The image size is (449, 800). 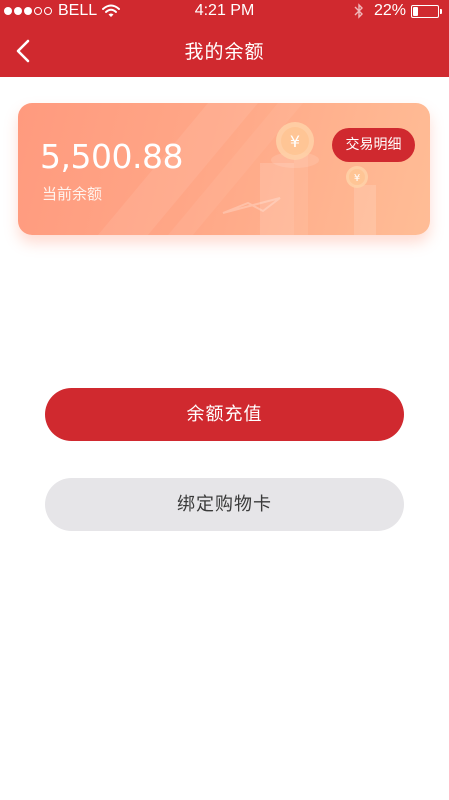 What do you see at coordinates (72, 194) in the screenshot?
I see `balance-caption: 当前余额` at bounding box center [72, 194].